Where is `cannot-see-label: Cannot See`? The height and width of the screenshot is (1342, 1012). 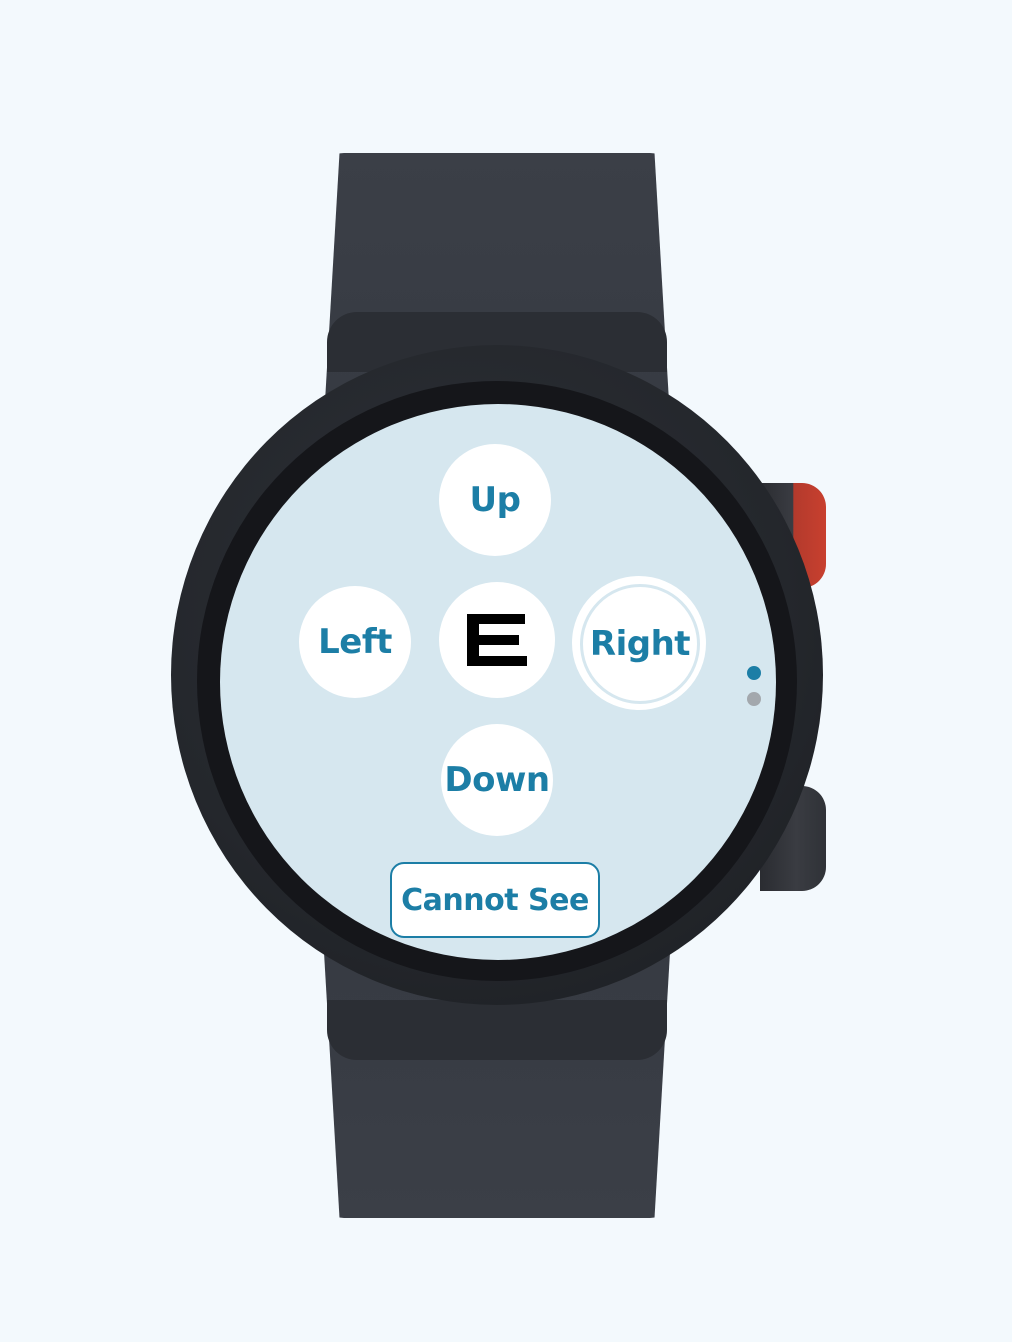 cannot-see-label: Cannot See is located at coordinates (495, 900).